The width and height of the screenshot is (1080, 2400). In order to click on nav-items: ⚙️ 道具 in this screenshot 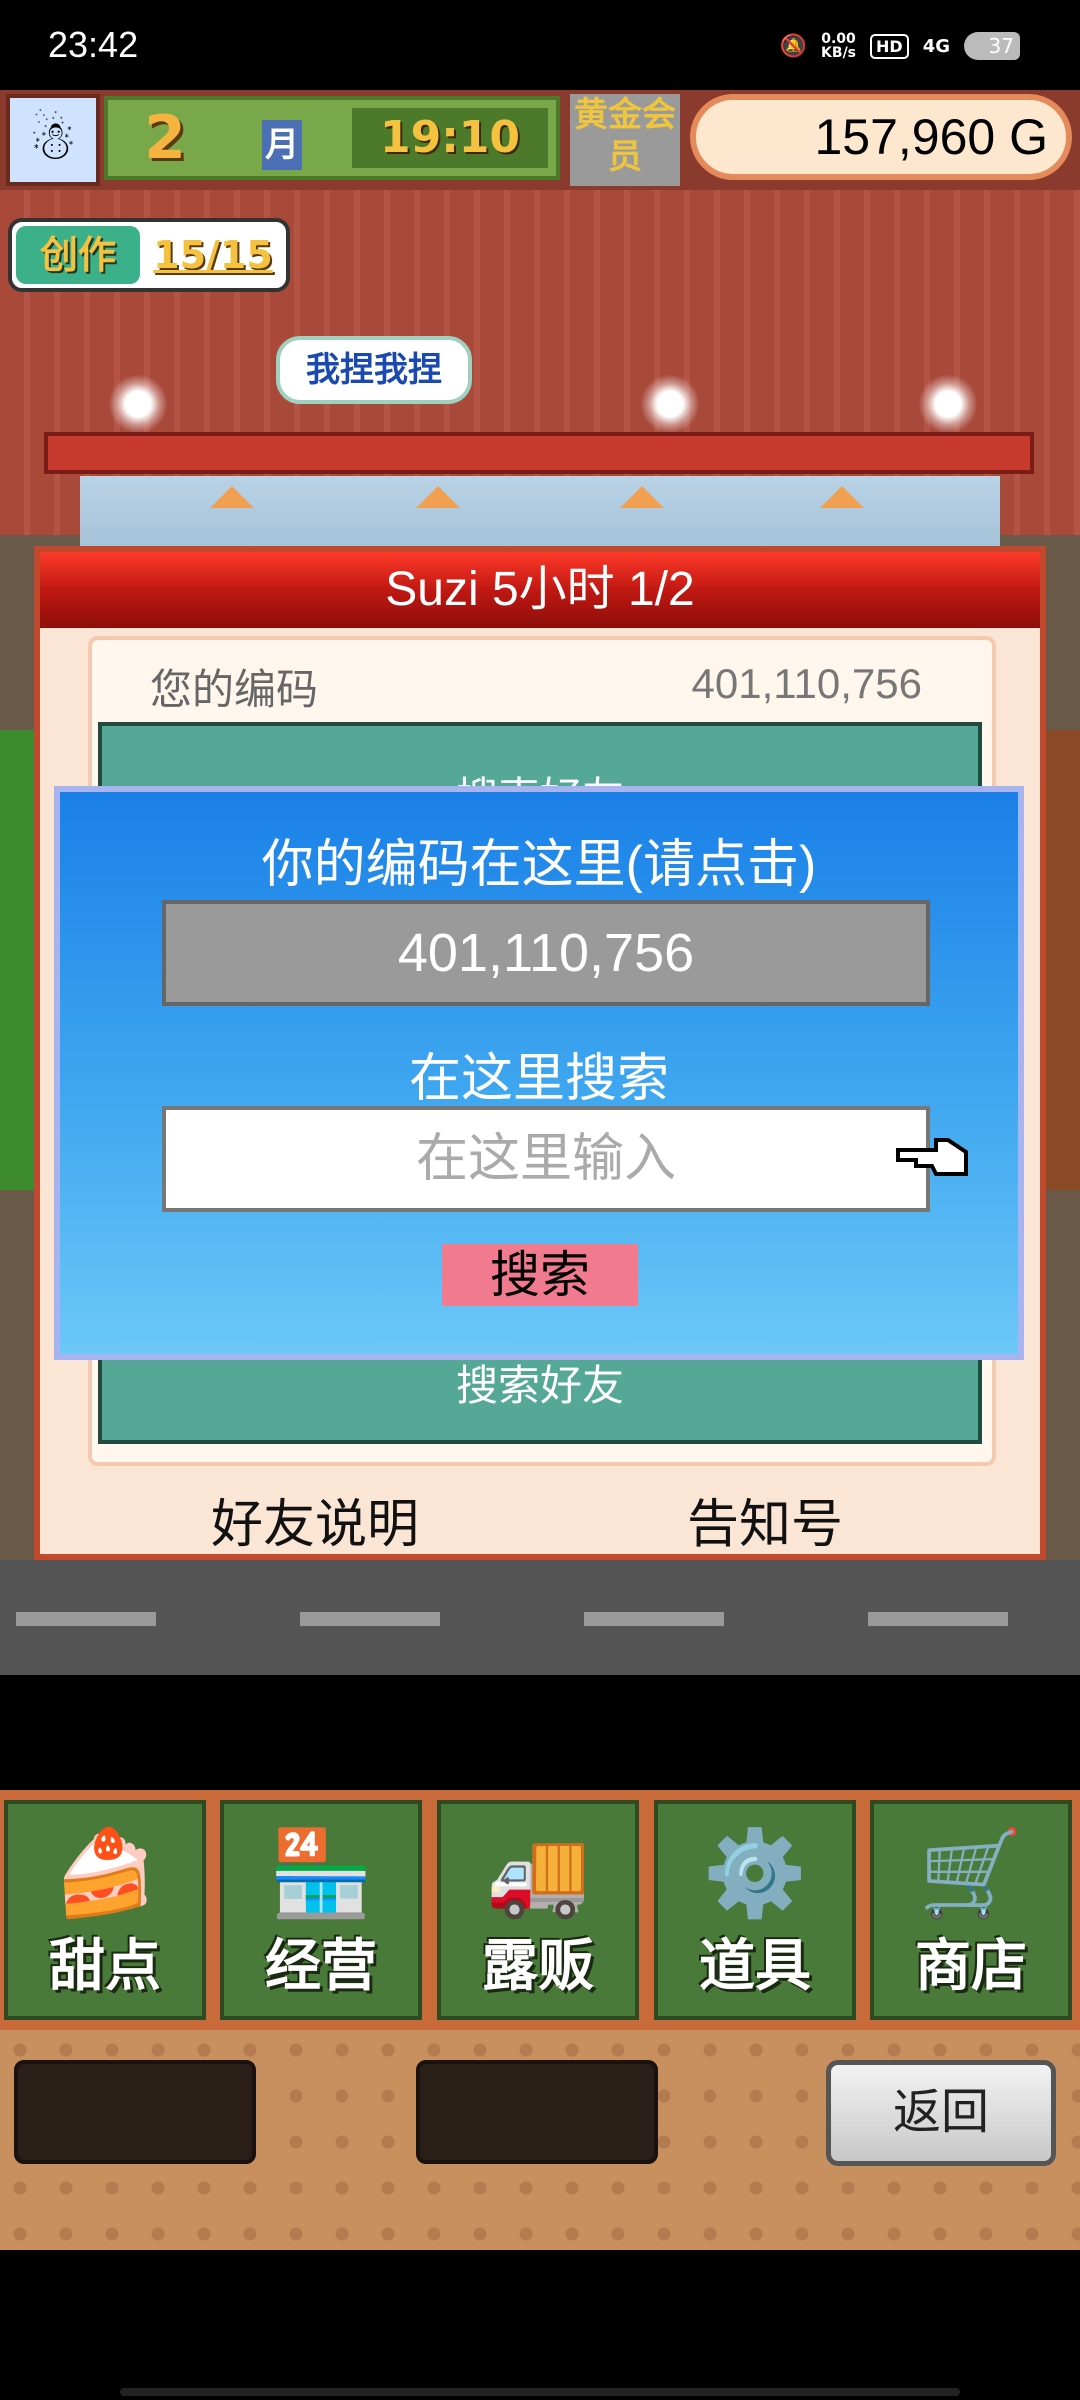, I will do `click(755, 1910)`.